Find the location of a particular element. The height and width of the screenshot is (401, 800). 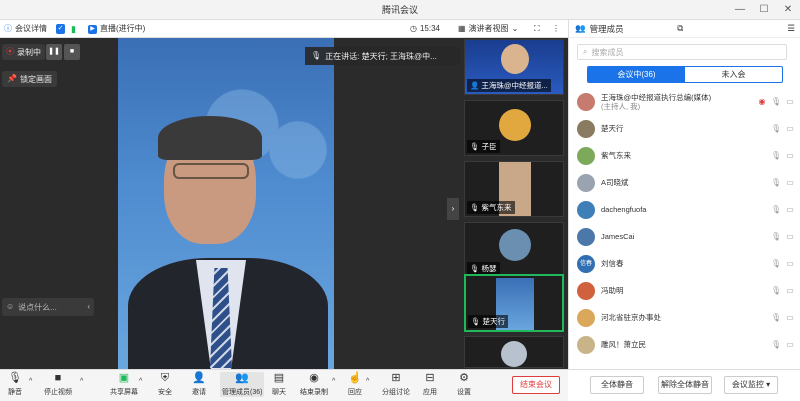

thumbnail-tile: 🎙 子臣 is located at coordinates (514, 128).